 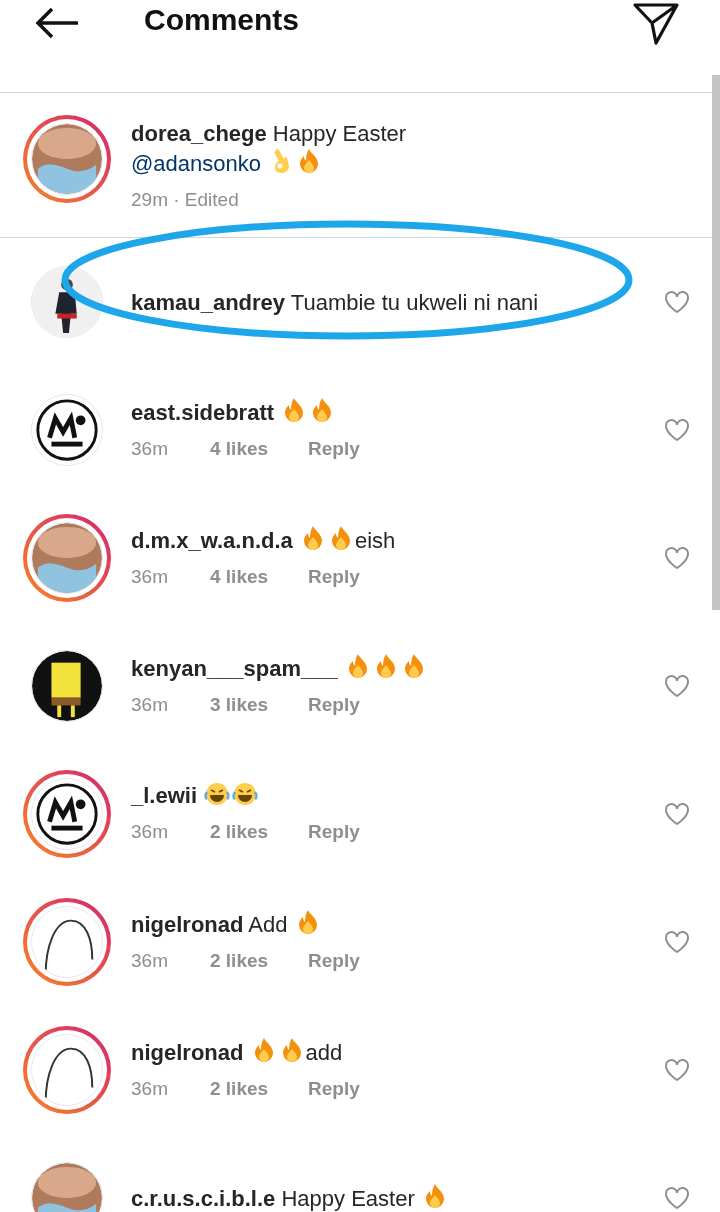 What do you see at coordinates (397, 1051) in the screenshot?
I see `comment-text: nigelronad add` at bounding box center [397, 1051].